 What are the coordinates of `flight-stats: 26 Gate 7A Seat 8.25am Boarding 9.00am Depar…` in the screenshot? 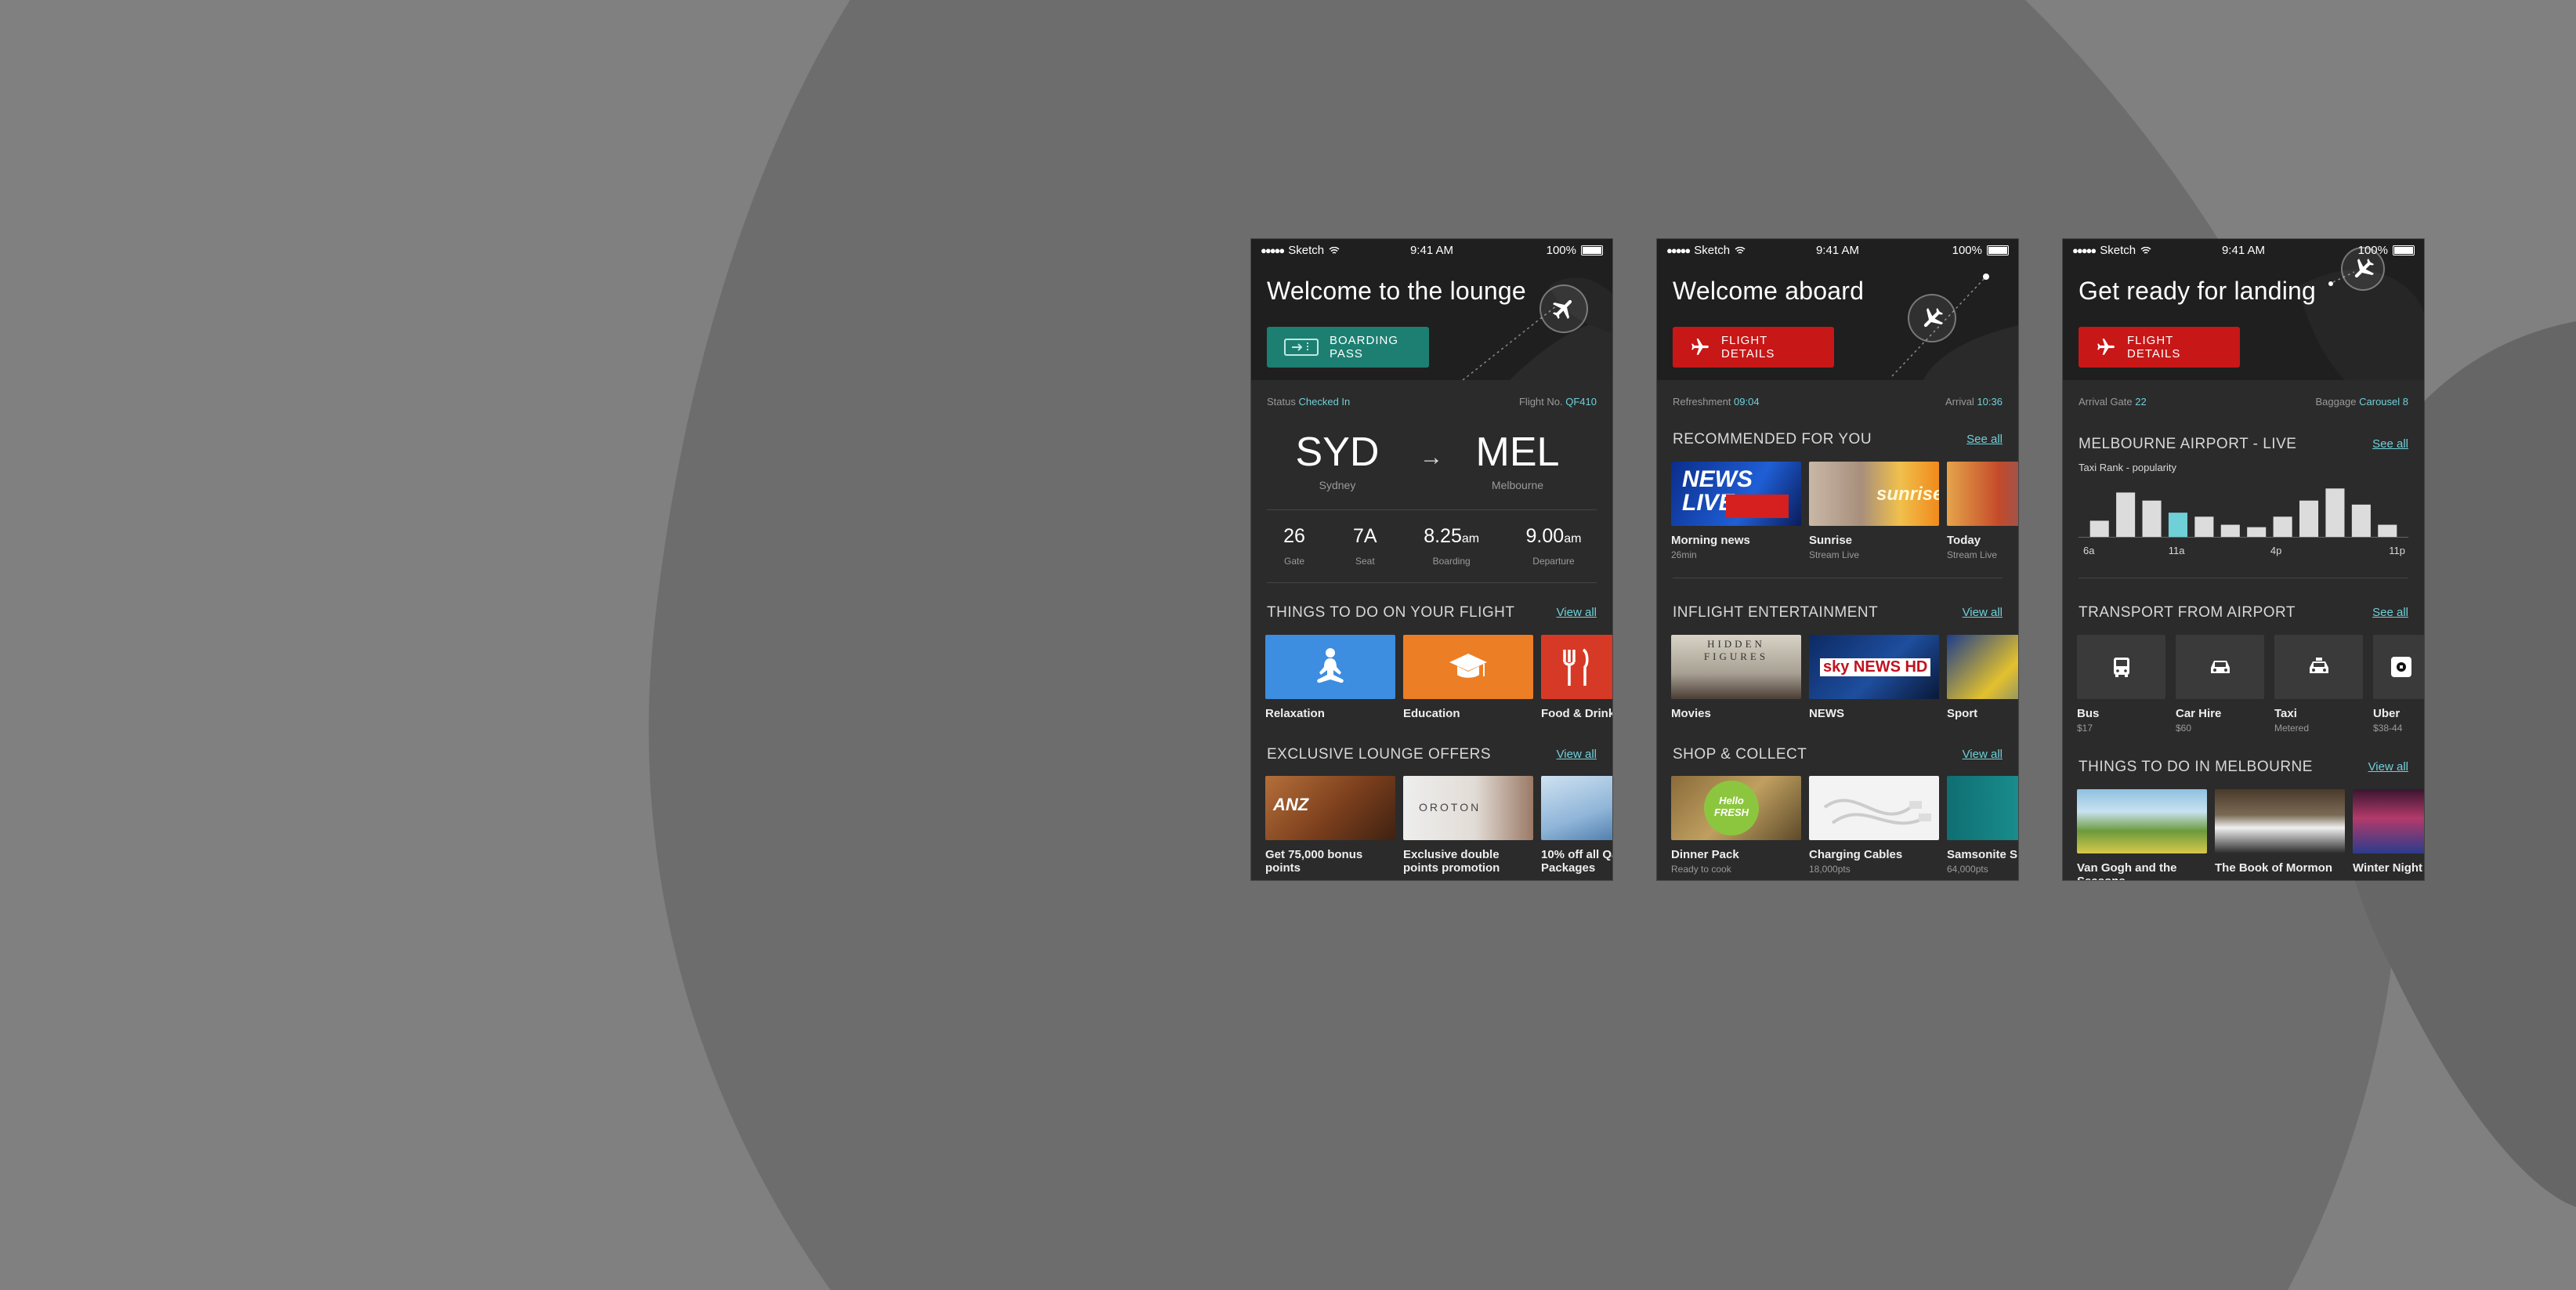 It's located at (1432, 546).